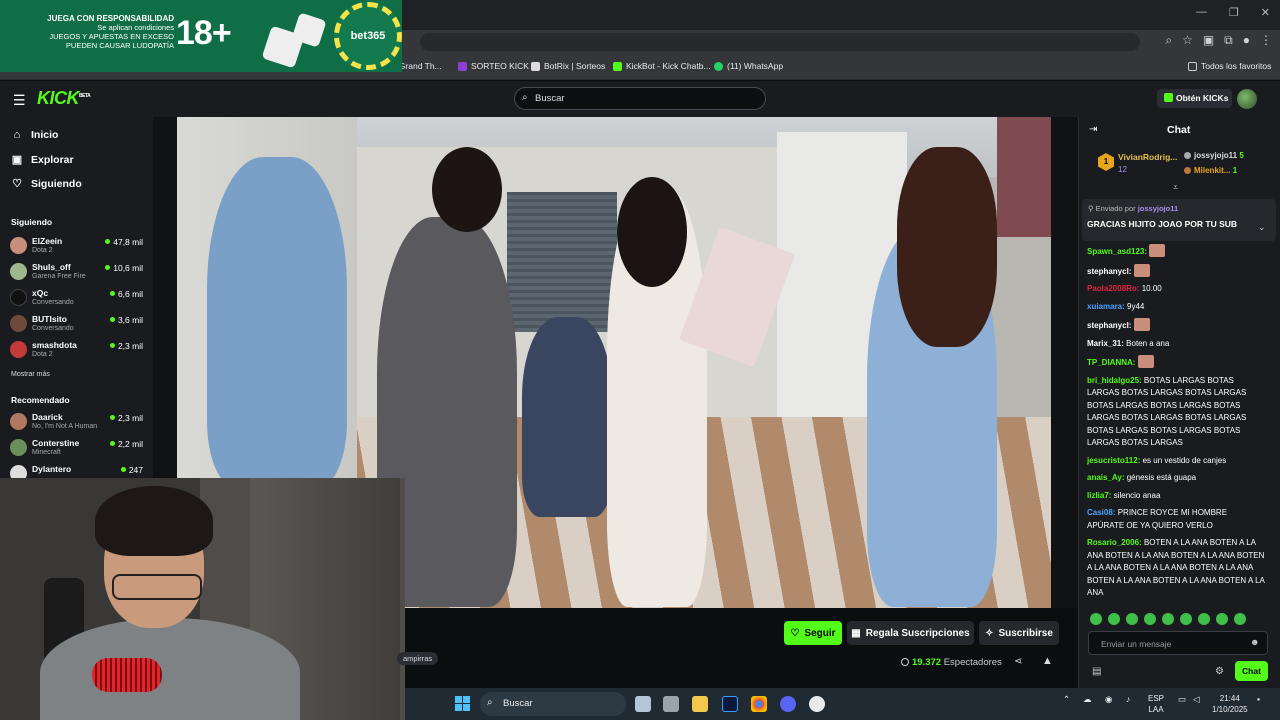 The height and width of the screenshot is (720, 1280). I want to click on chat-username: Spawn_asd123:, so click(1117, 251).